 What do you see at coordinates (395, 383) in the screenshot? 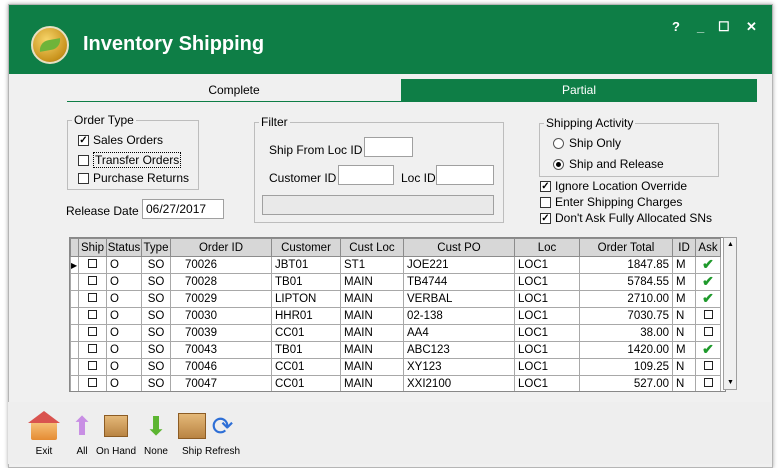
I see `table-row: O SO 70047 CC01 MAIN XXI2100 LOC1 527.00 N` at bounding box center [395, 383].